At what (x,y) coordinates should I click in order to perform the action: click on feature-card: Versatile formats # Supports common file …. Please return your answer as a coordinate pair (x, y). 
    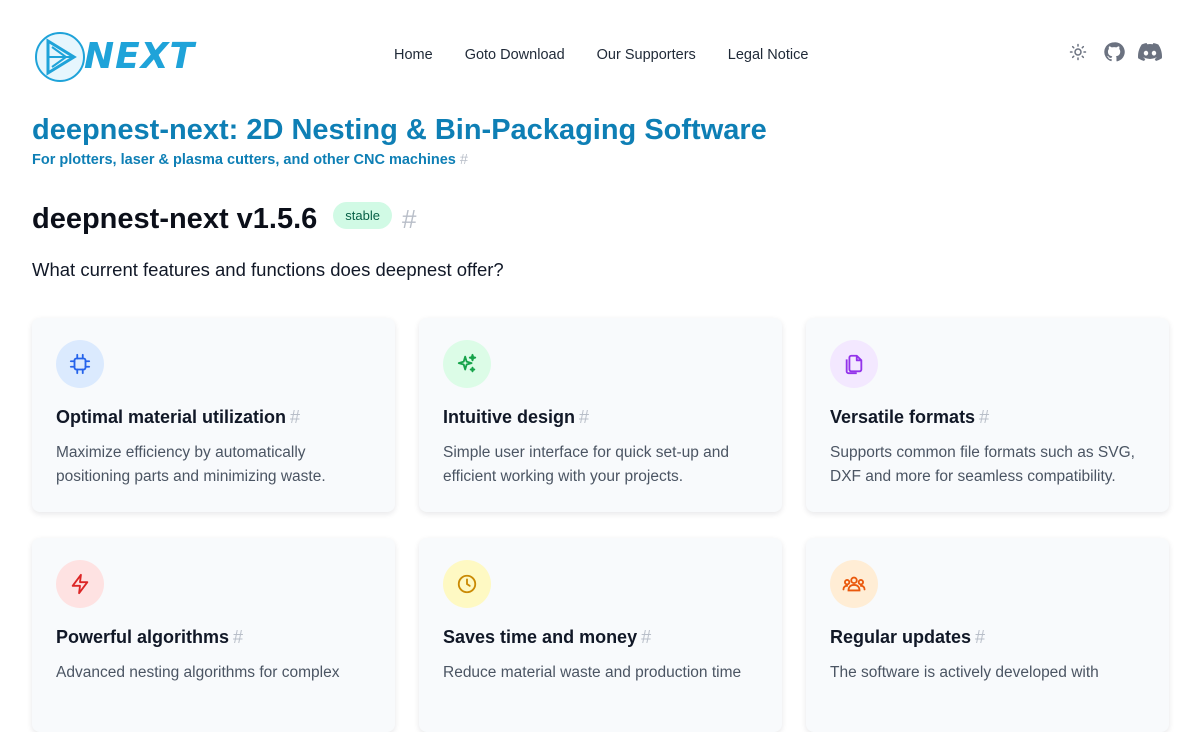
    Looking at the image, I should click on (987, 415).